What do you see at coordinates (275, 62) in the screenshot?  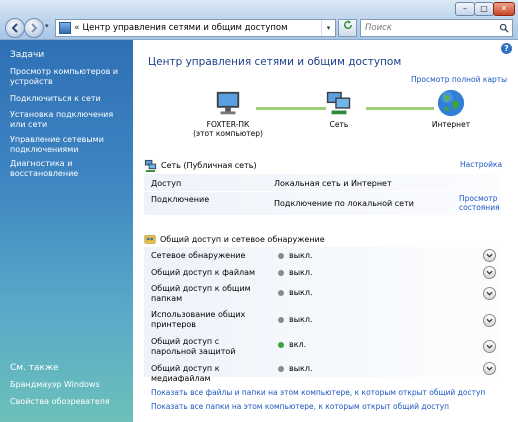 I see `page-title: Центр управления сетями и общим доступом` at bounding box center [275, 62].